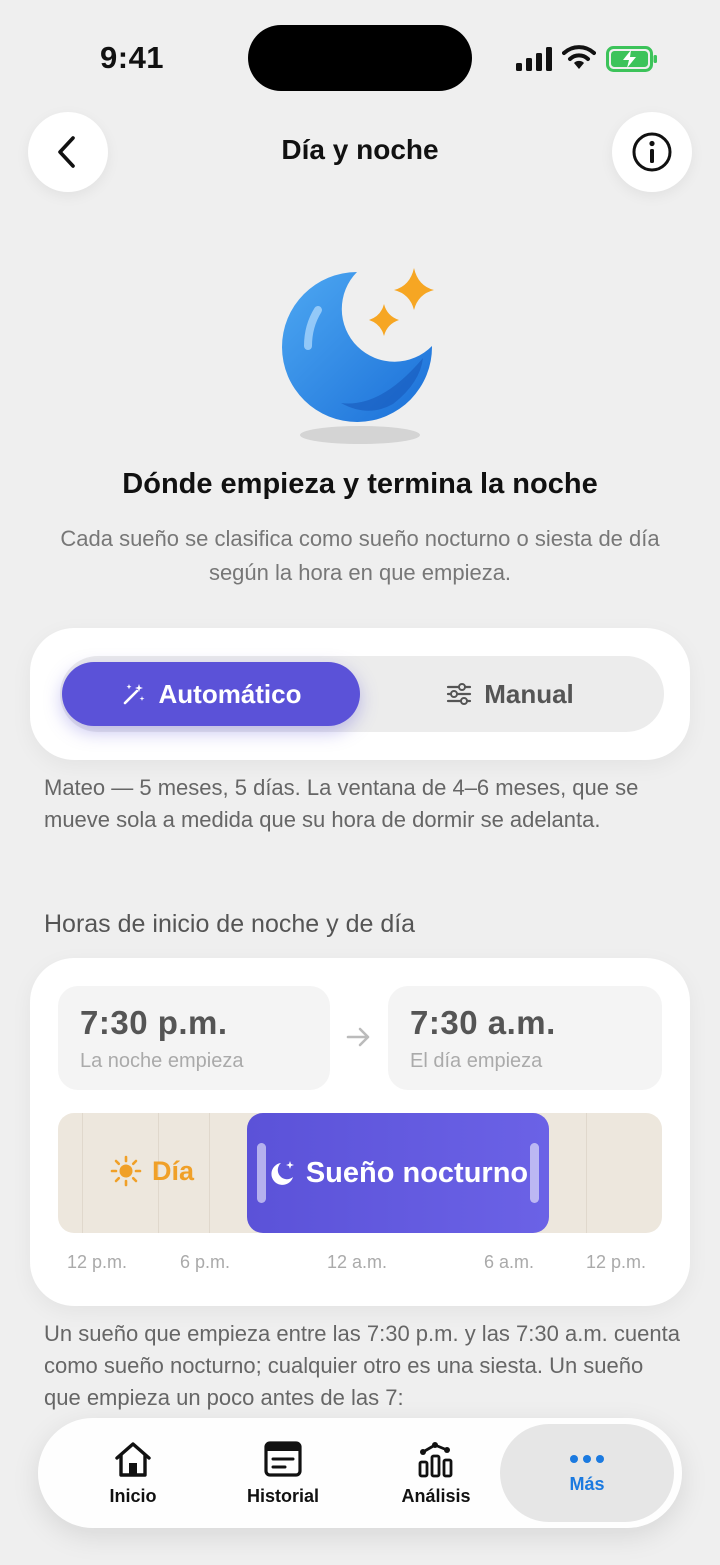  I want to click on night-start-box: 7:30 p.m. La noche empieza, so click(194, 1038).